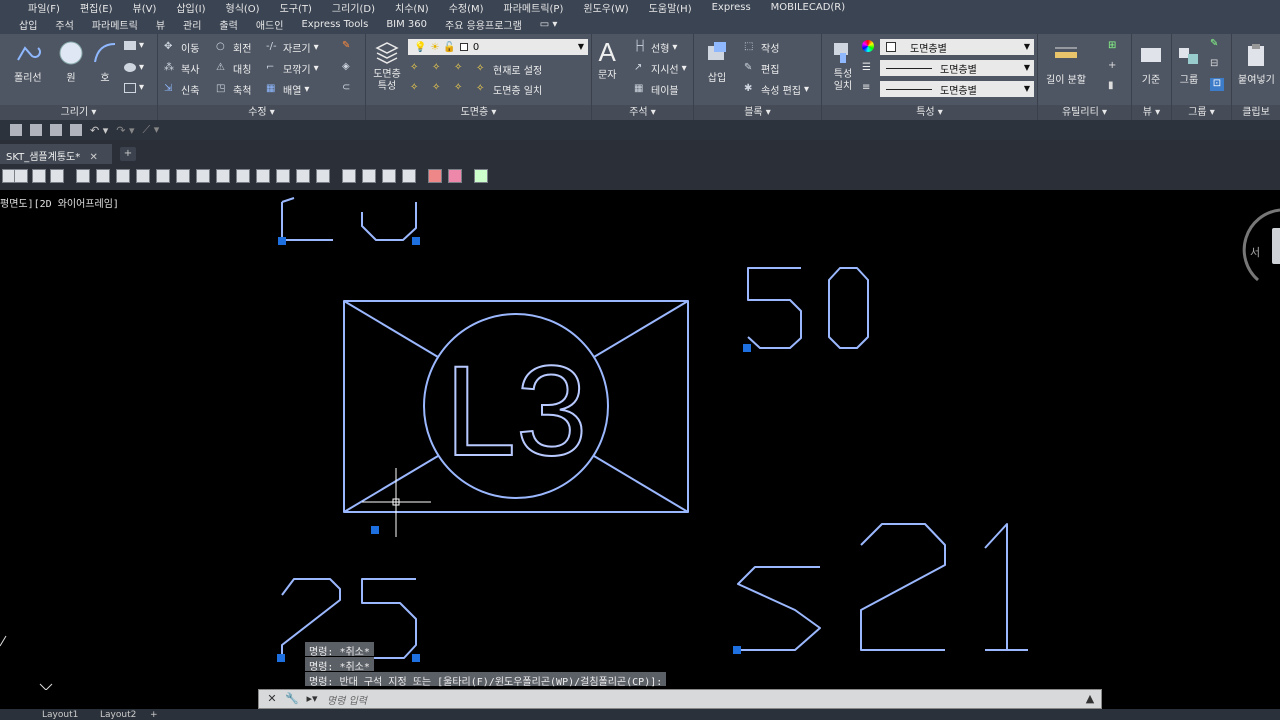  What do you see at coordinates (28, 24) in the screenshot?
I see `tab-insert: 삽입` at bounding box center [28, 24].